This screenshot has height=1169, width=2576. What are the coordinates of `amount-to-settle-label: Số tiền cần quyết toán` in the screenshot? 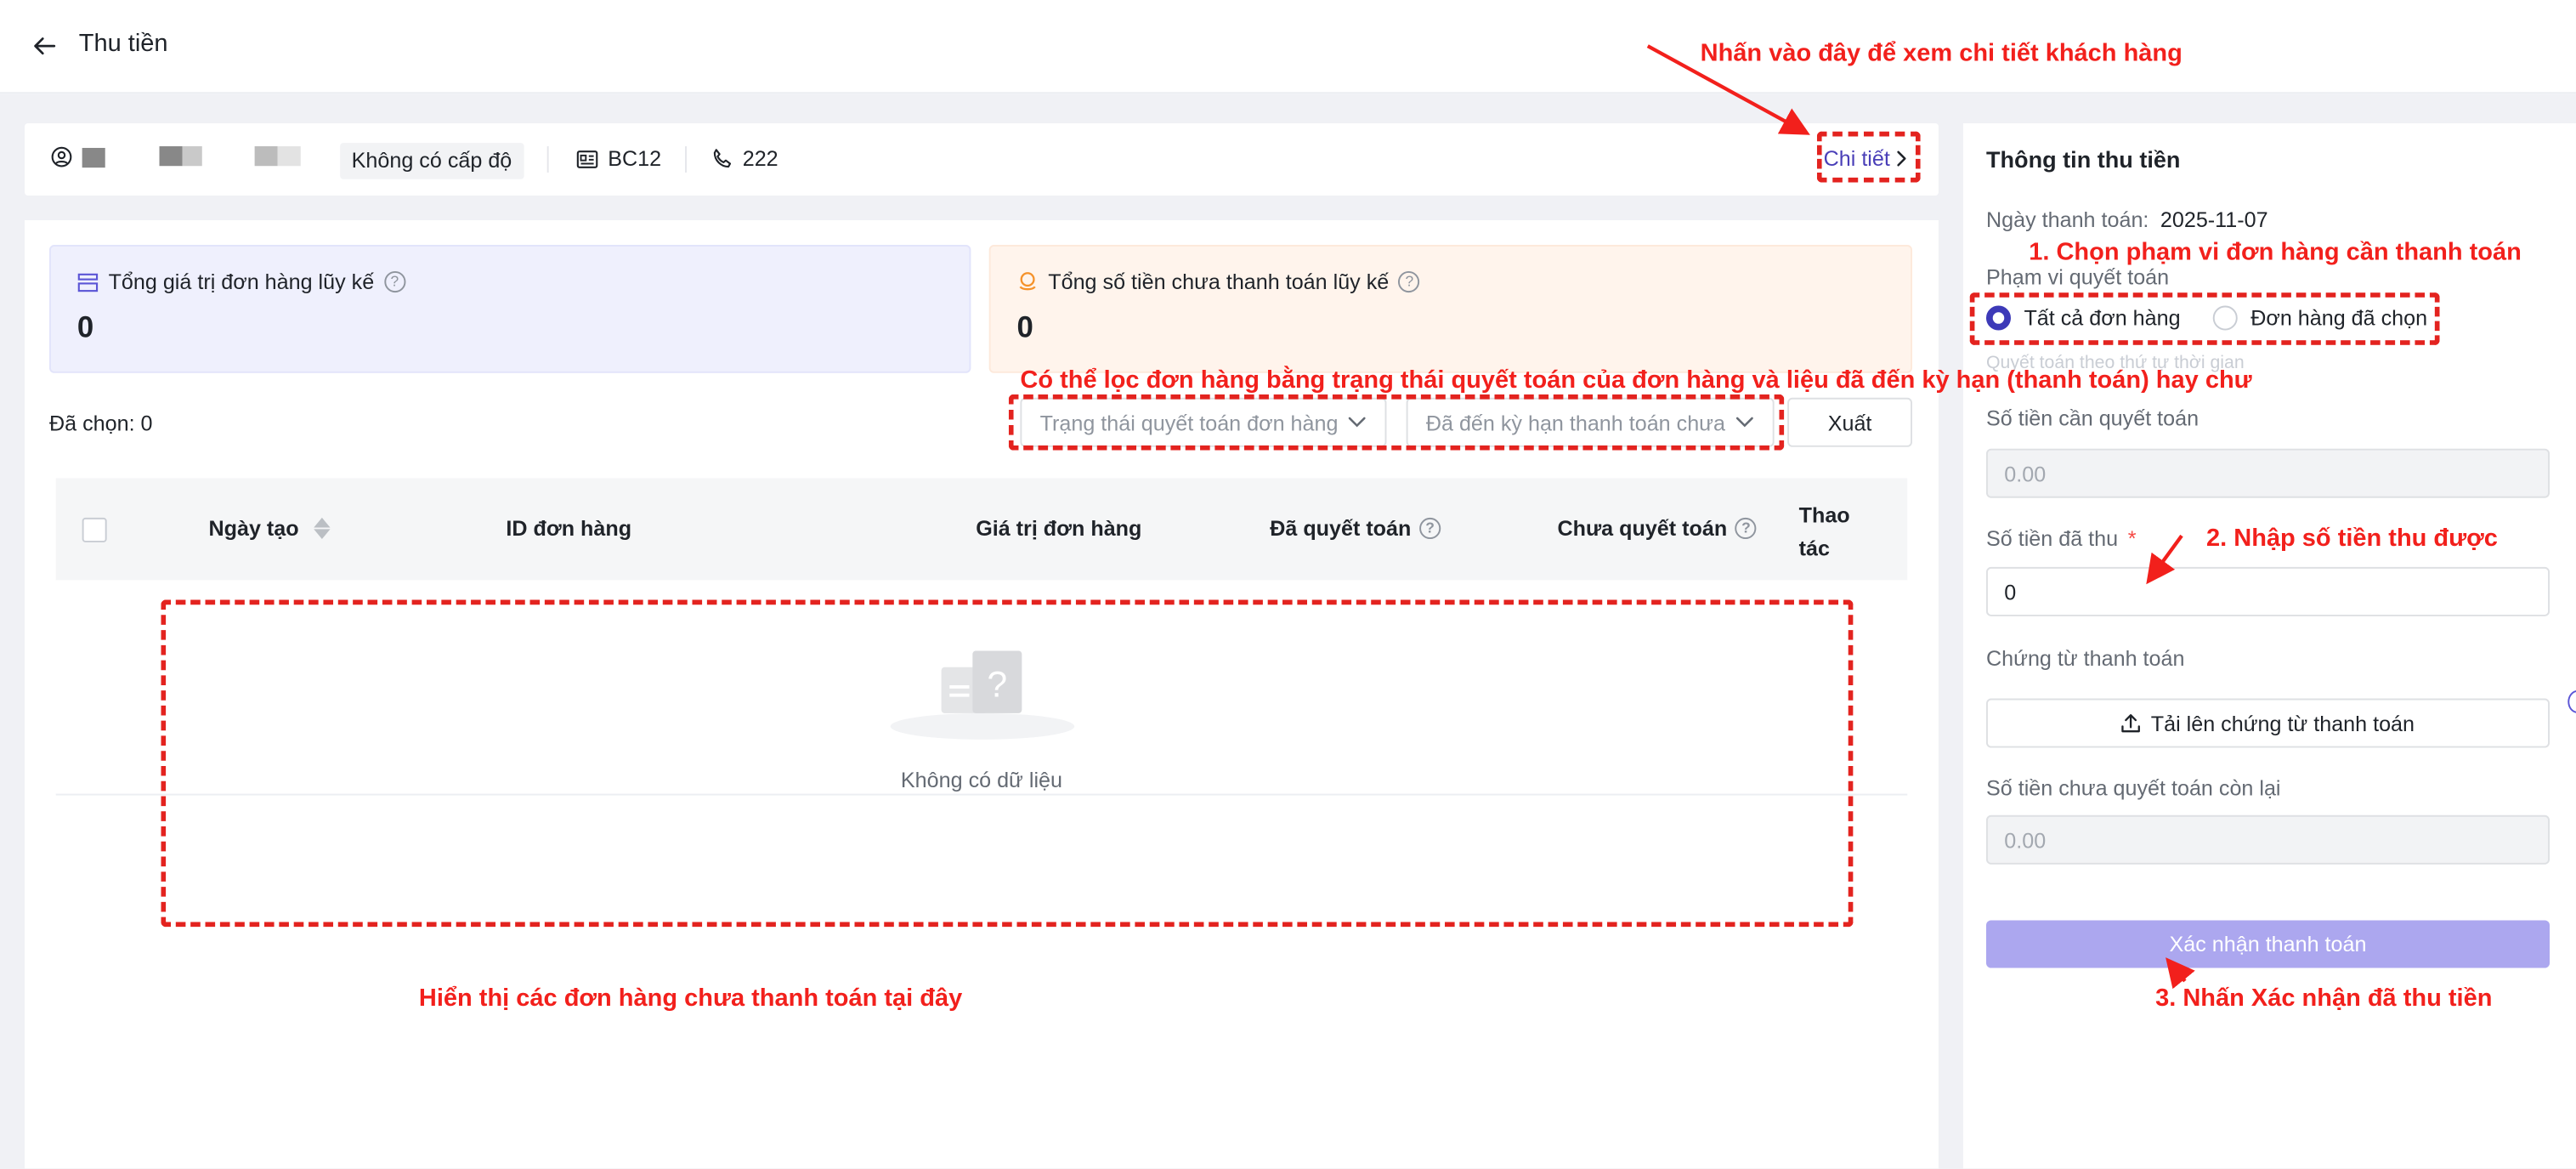 It's located at (2092, 418).